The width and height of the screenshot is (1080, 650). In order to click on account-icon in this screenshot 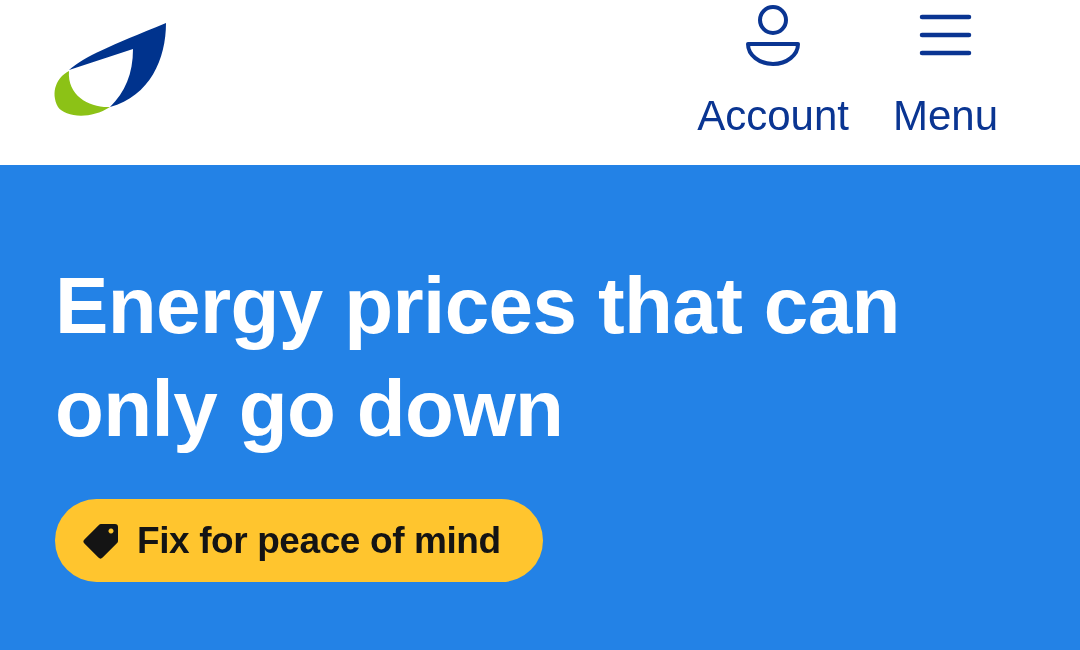, I will do `click(773, 35)`.